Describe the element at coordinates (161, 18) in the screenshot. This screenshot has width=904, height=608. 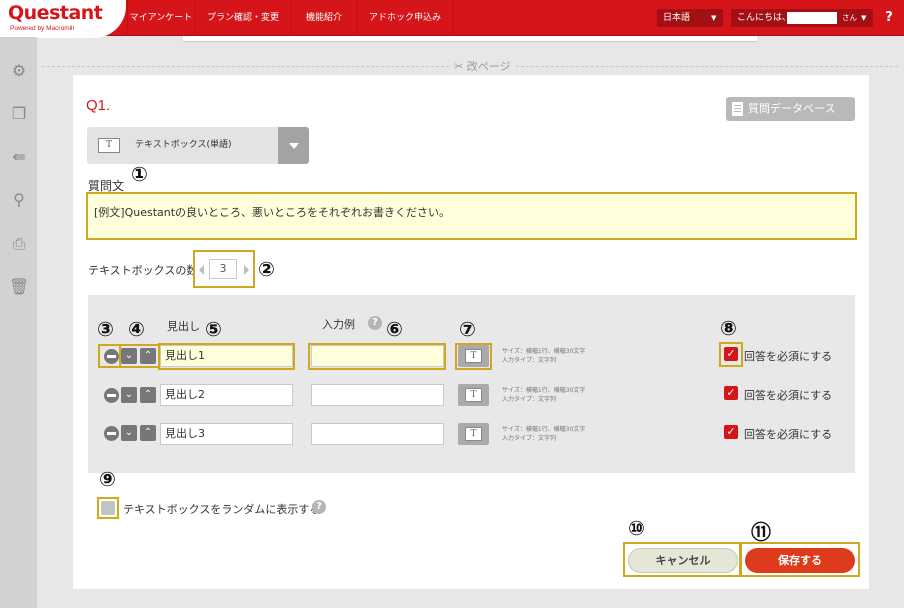
I see `nav-my-survey: マイアンケート` at that location.